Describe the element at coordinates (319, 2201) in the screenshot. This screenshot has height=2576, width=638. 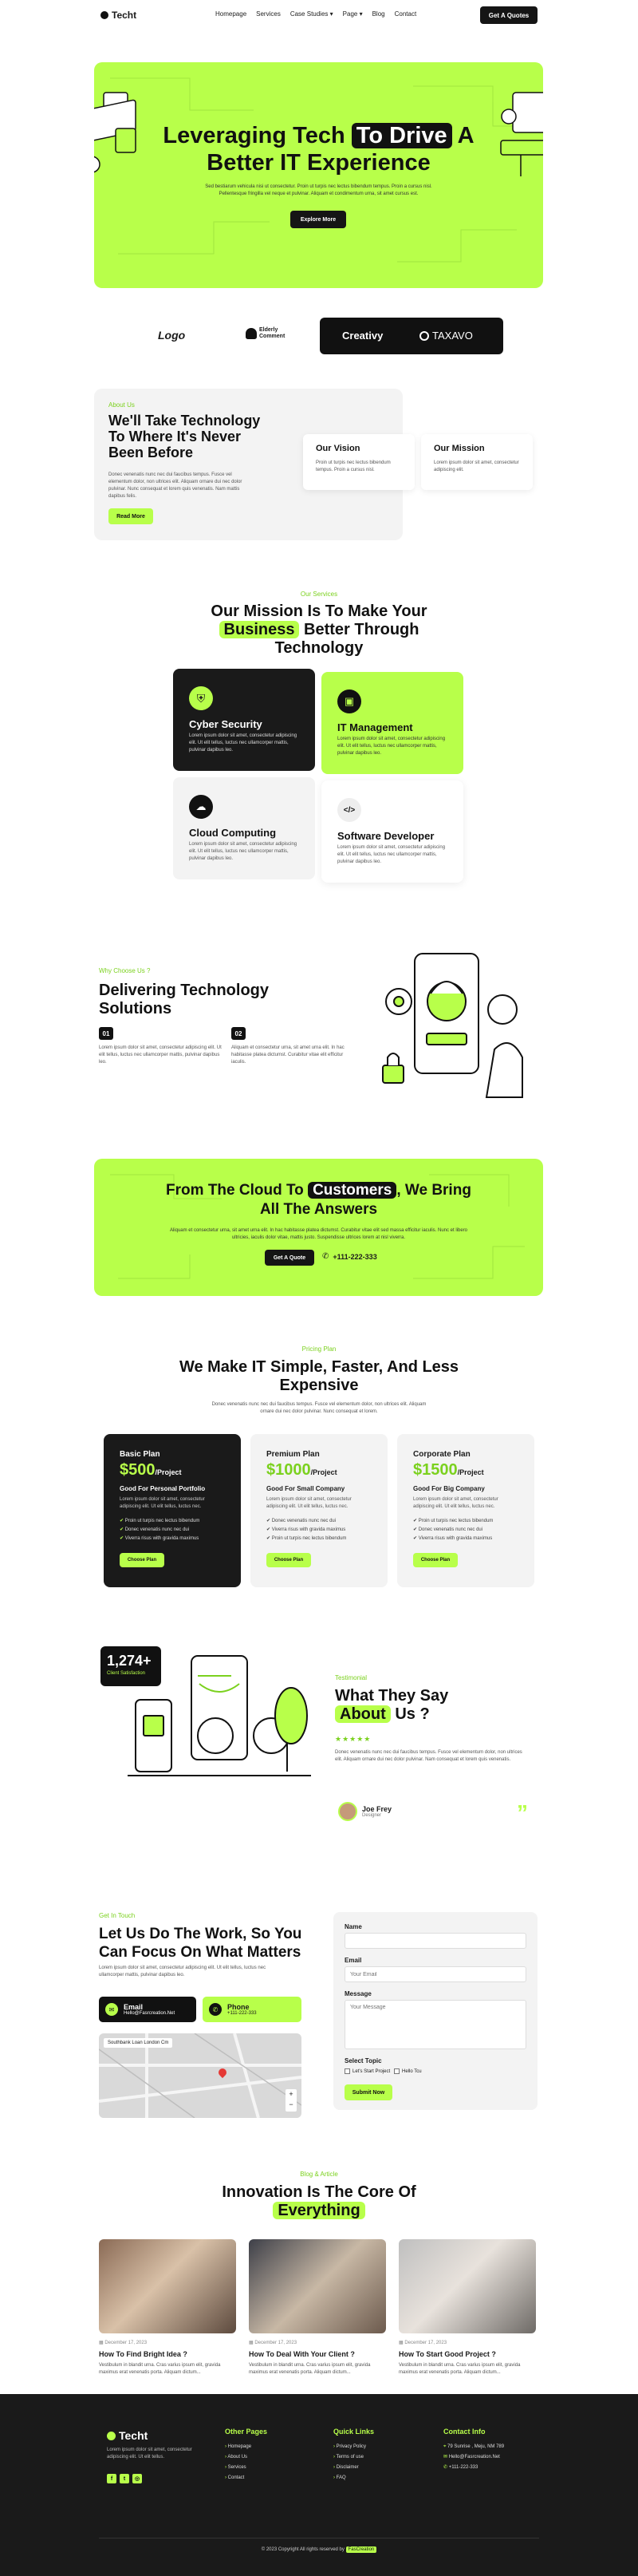
I see `blog-title: Innovation Is The Core Of Everything` at that location.